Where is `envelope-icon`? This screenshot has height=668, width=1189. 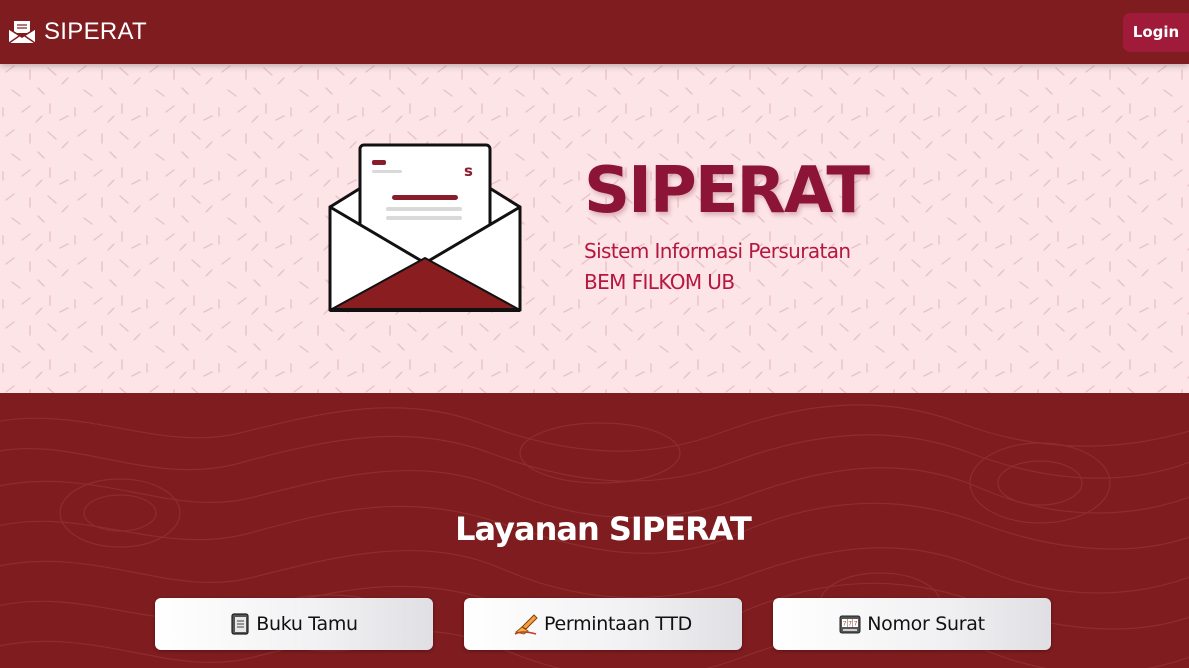 envelope-icon is located at coordinates (22, 32).